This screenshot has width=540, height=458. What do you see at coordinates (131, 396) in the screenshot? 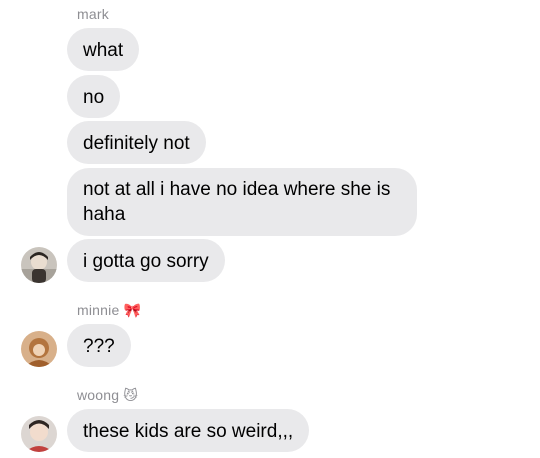
I see `cat-smirk-icon: 😼` at bounding box center [131, 396].